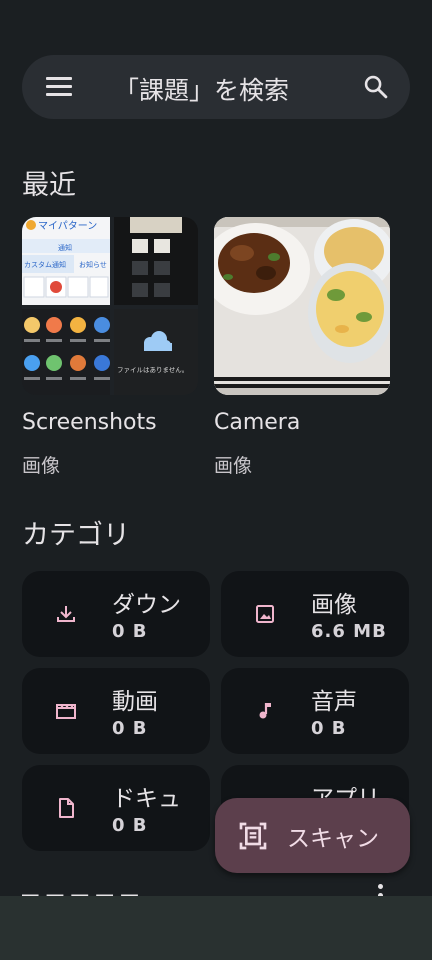  I want to click on camera-subtitle: 画像, so click(233, 466).